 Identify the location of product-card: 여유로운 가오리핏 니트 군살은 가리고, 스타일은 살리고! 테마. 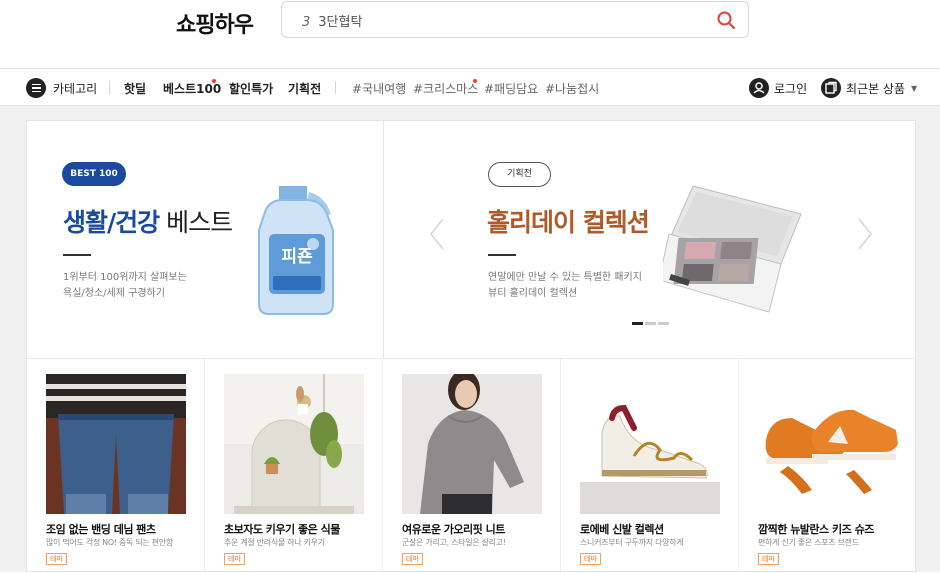
(472, 466).